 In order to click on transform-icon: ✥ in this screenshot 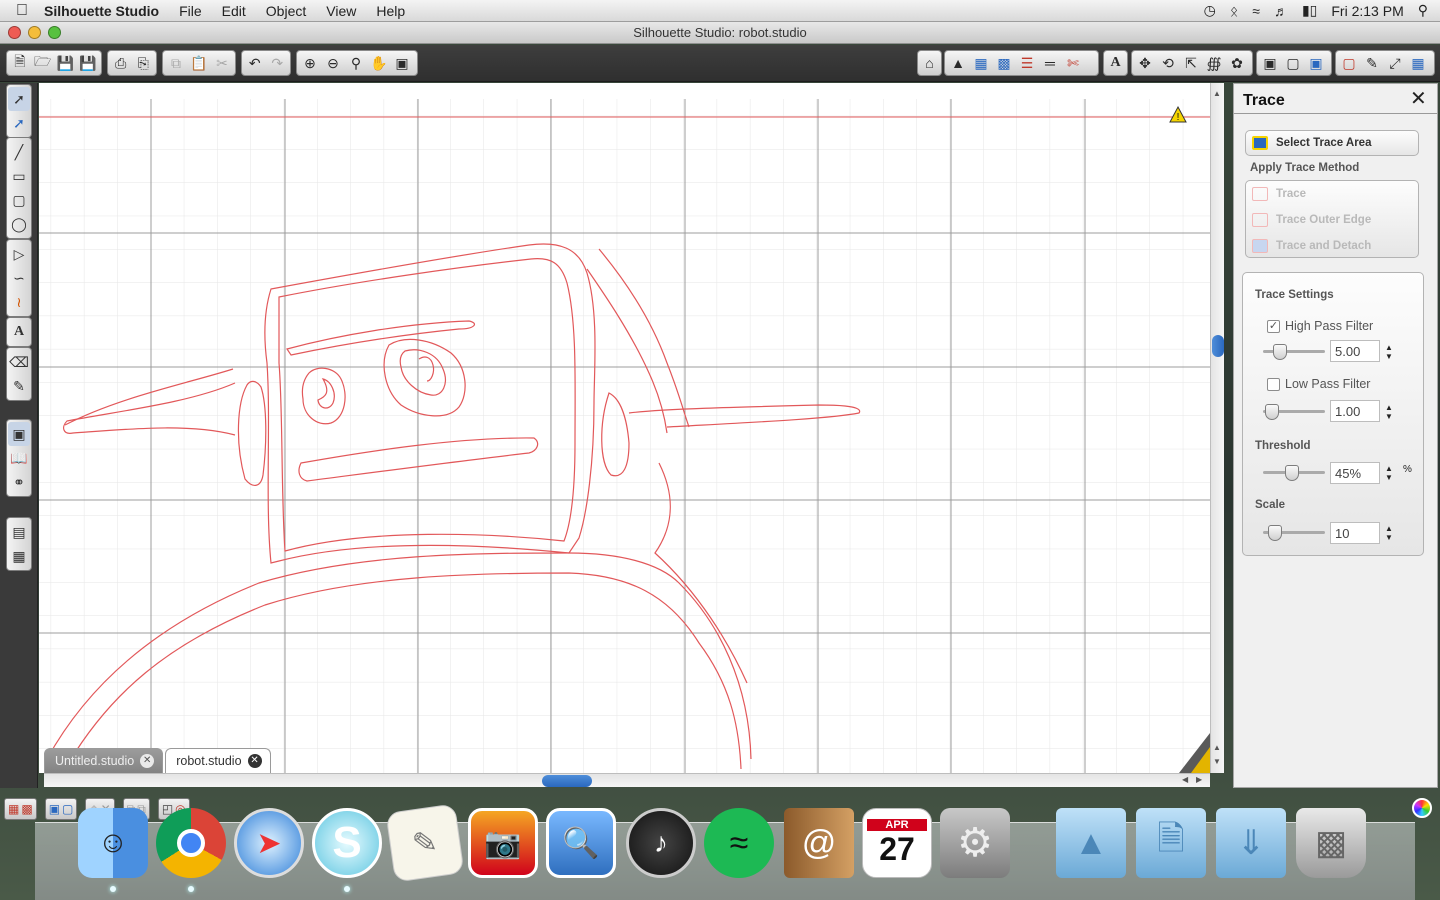, I will do `click(1145, 63)`.